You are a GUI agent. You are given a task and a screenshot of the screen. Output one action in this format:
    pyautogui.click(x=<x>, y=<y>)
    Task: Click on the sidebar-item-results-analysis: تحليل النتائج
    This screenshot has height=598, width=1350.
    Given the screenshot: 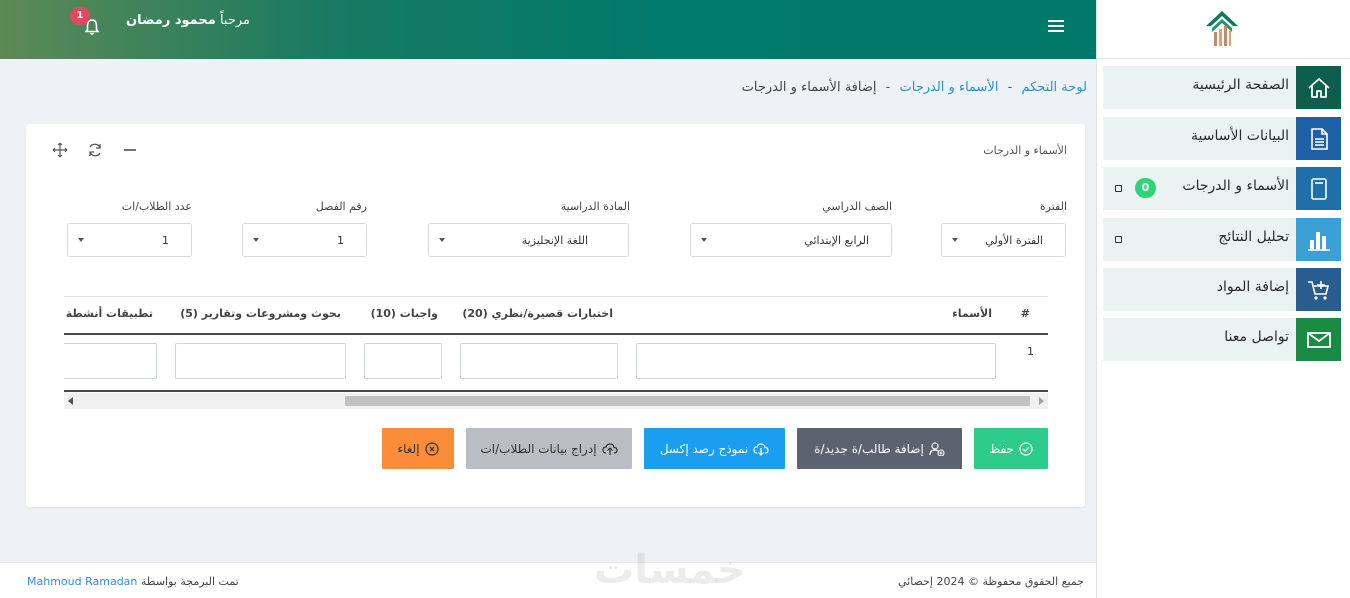 What is the action you would take?
    pyautogui.click(x=1222, y=239)
    